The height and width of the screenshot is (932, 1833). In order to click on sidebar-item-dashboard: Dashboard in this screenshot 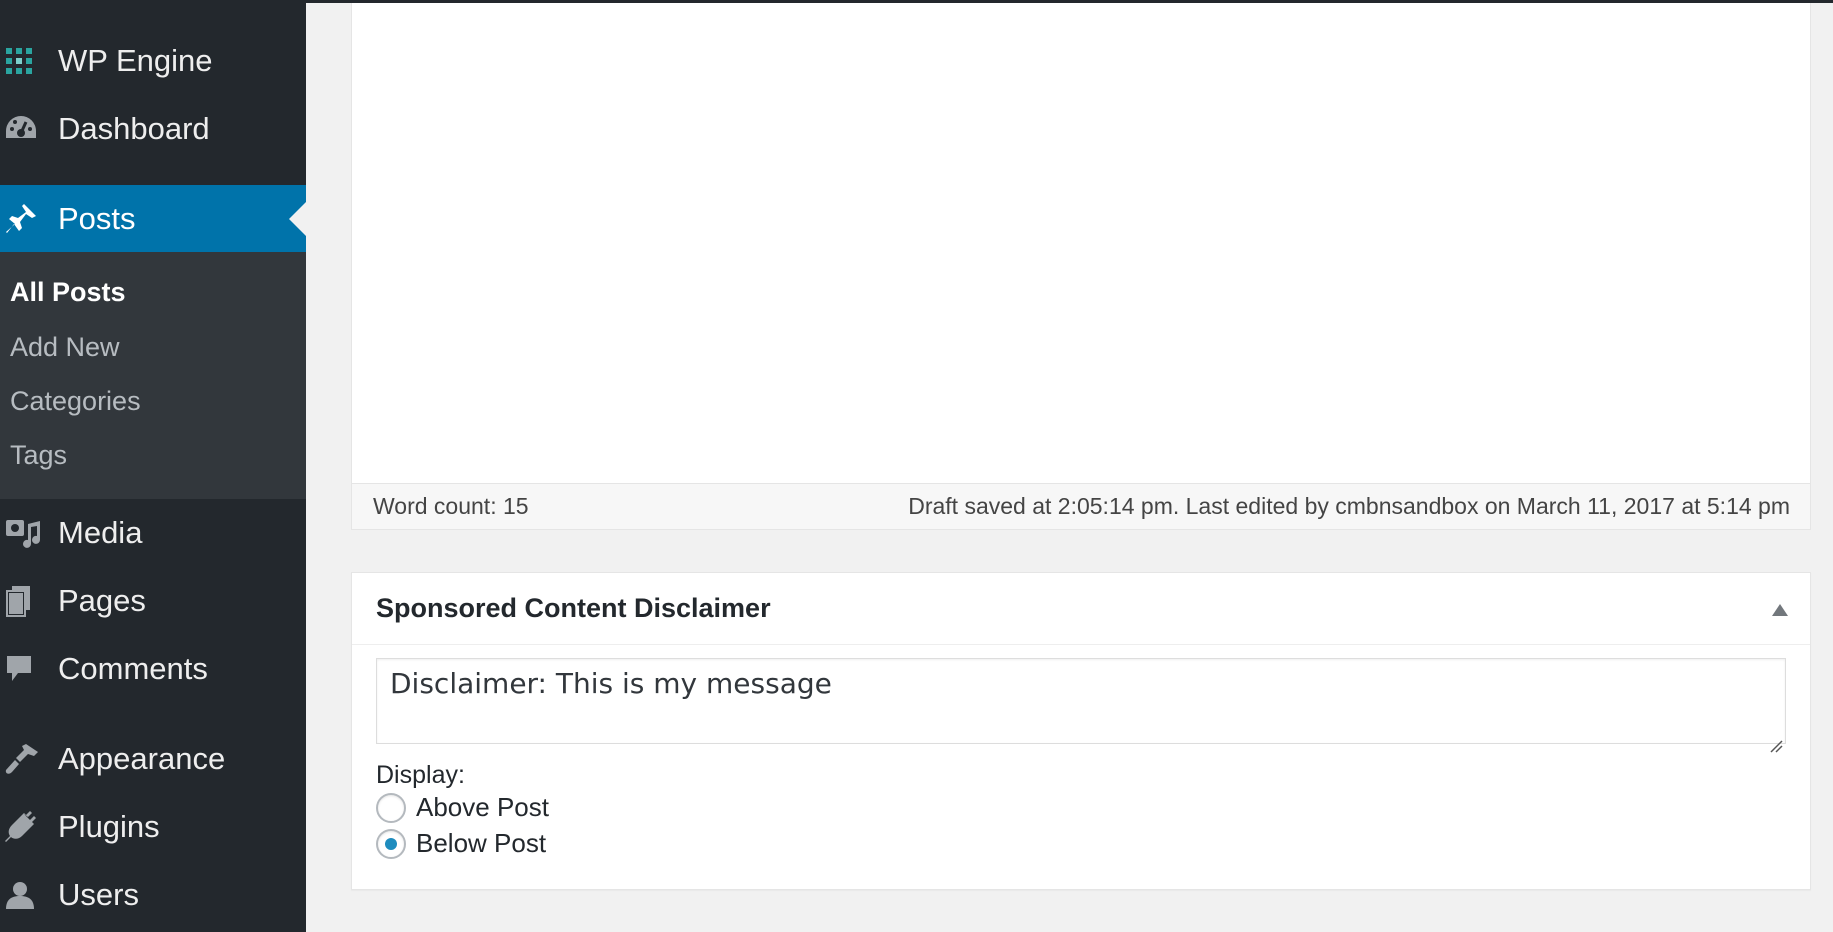, I will do `click(153, 129)`.